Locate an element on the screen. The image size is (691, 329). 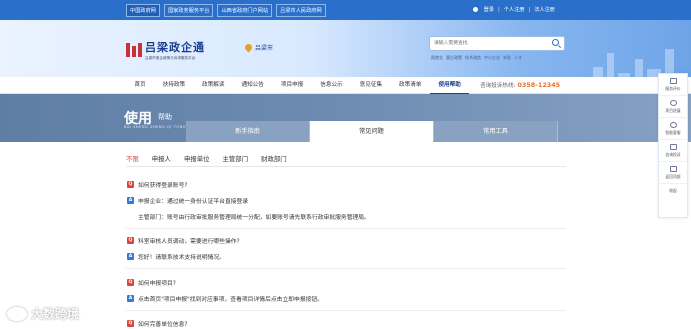
legal-register-link: 法人注册 is located at coordinates (544, 9).